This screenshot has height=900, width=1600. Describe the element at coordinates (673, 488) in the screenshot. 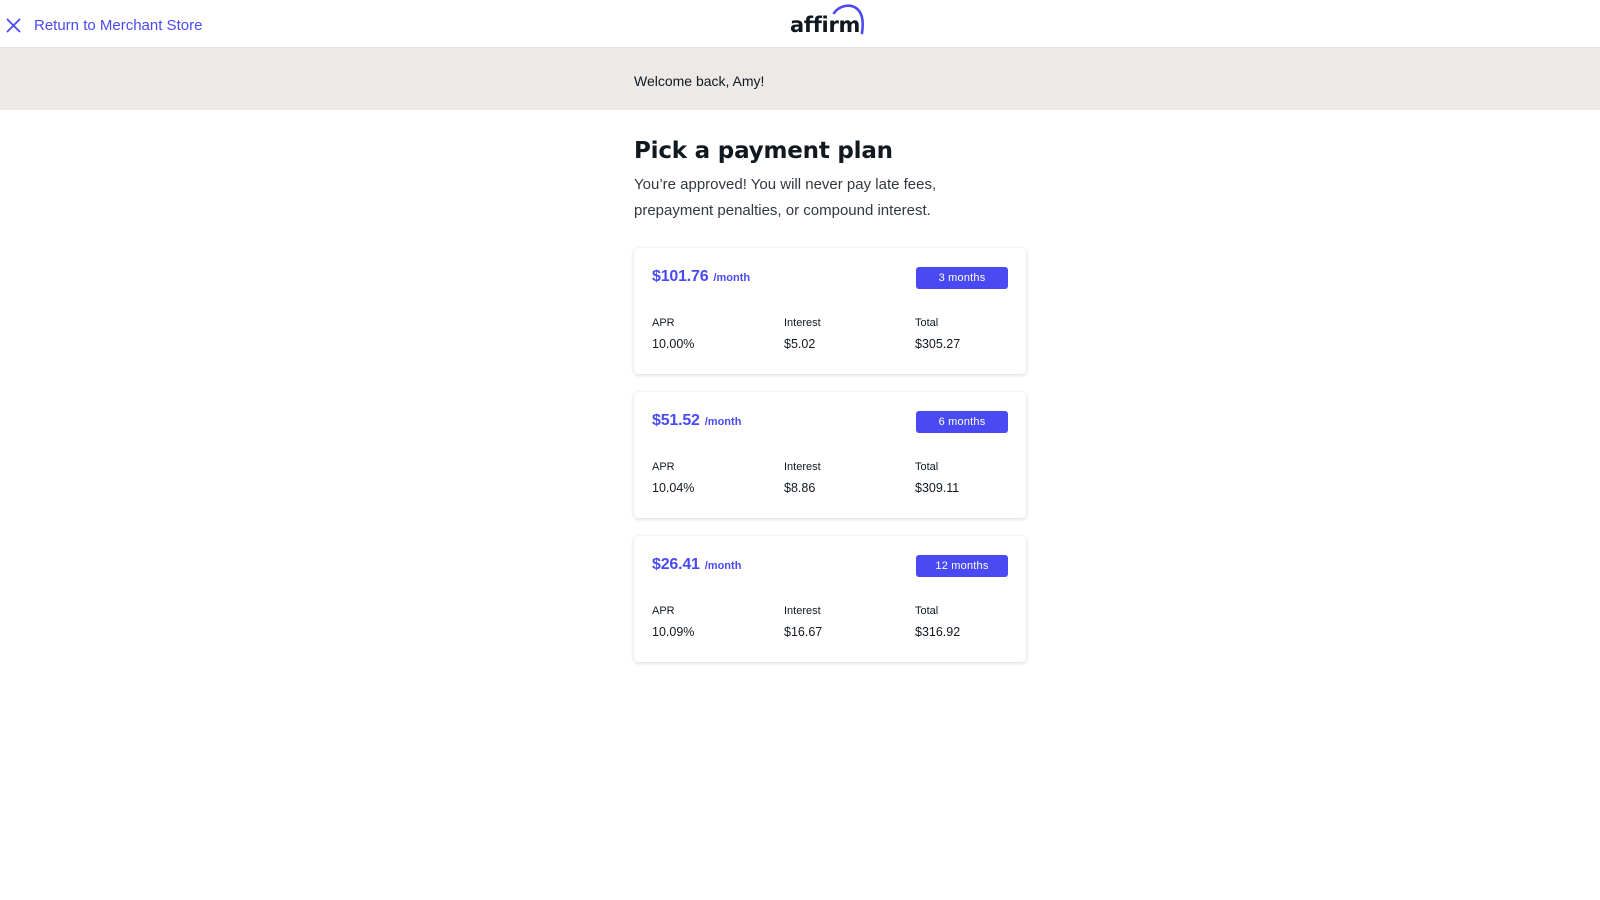

I see `apr-value: 10.04%` at that location.